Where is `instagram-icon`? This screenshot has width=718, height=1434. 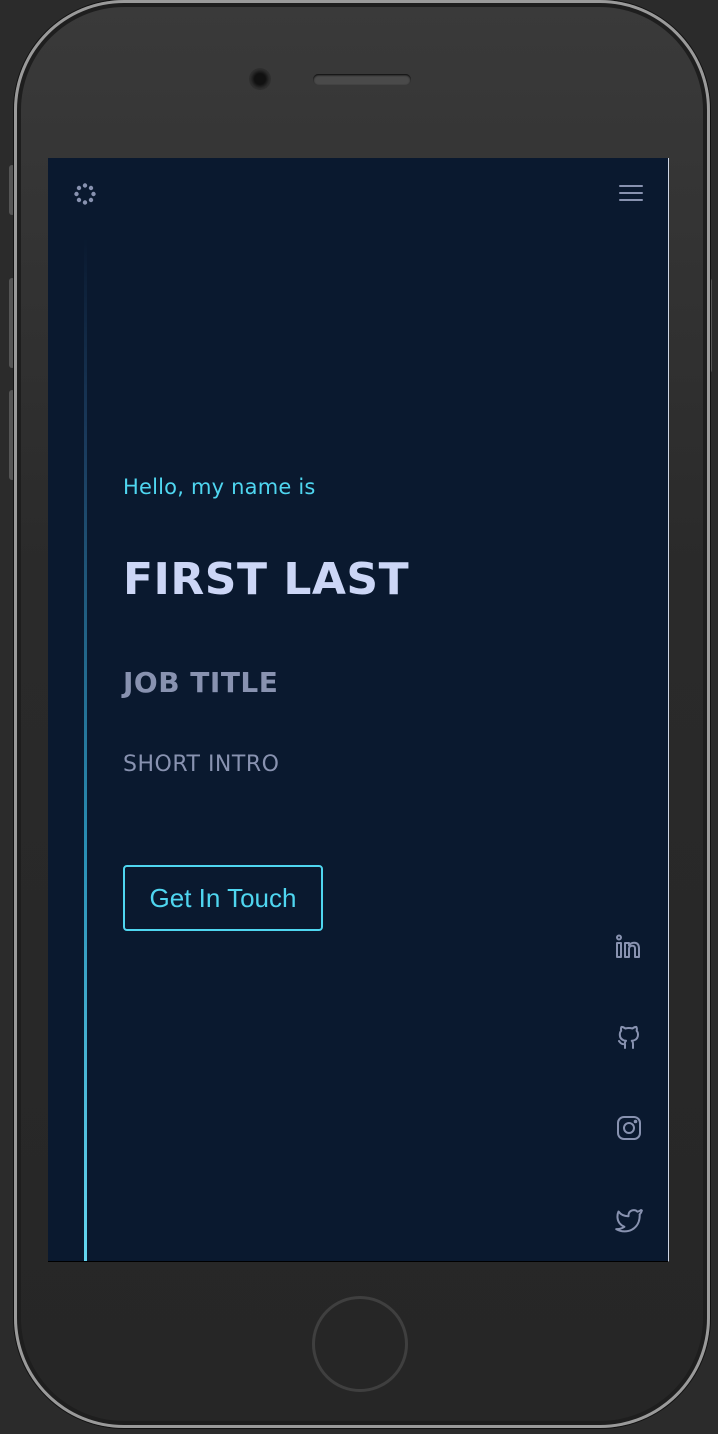
instagram-icon is located at coordinates (630, 1129).